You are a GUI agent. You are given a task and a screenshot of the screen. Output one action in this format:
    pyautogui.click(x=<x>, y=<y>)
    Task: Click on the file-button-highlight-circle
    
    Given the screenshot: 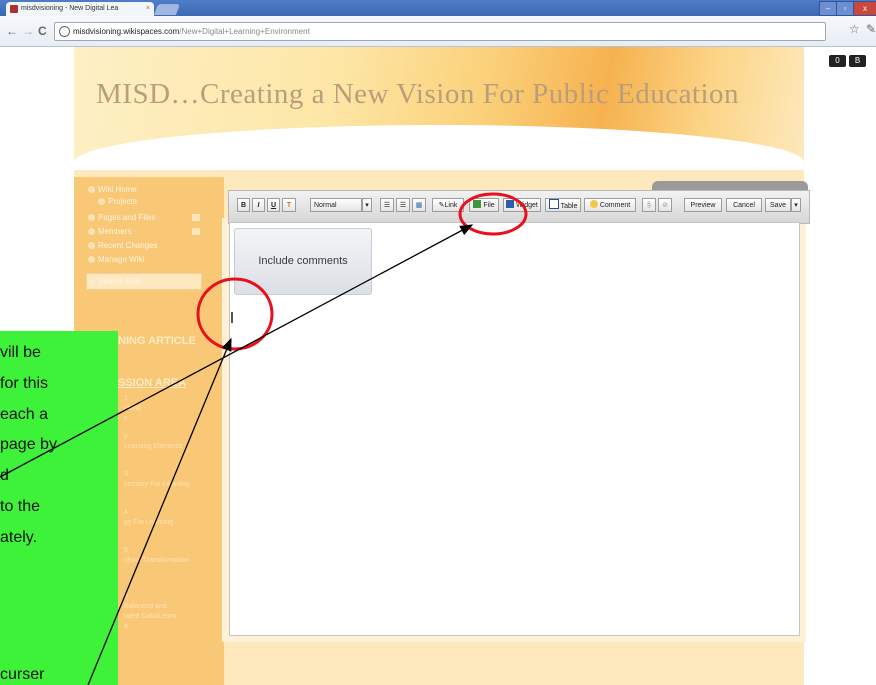 What is the action you would take?
    pyautogui.click(x=493, y=214)
    